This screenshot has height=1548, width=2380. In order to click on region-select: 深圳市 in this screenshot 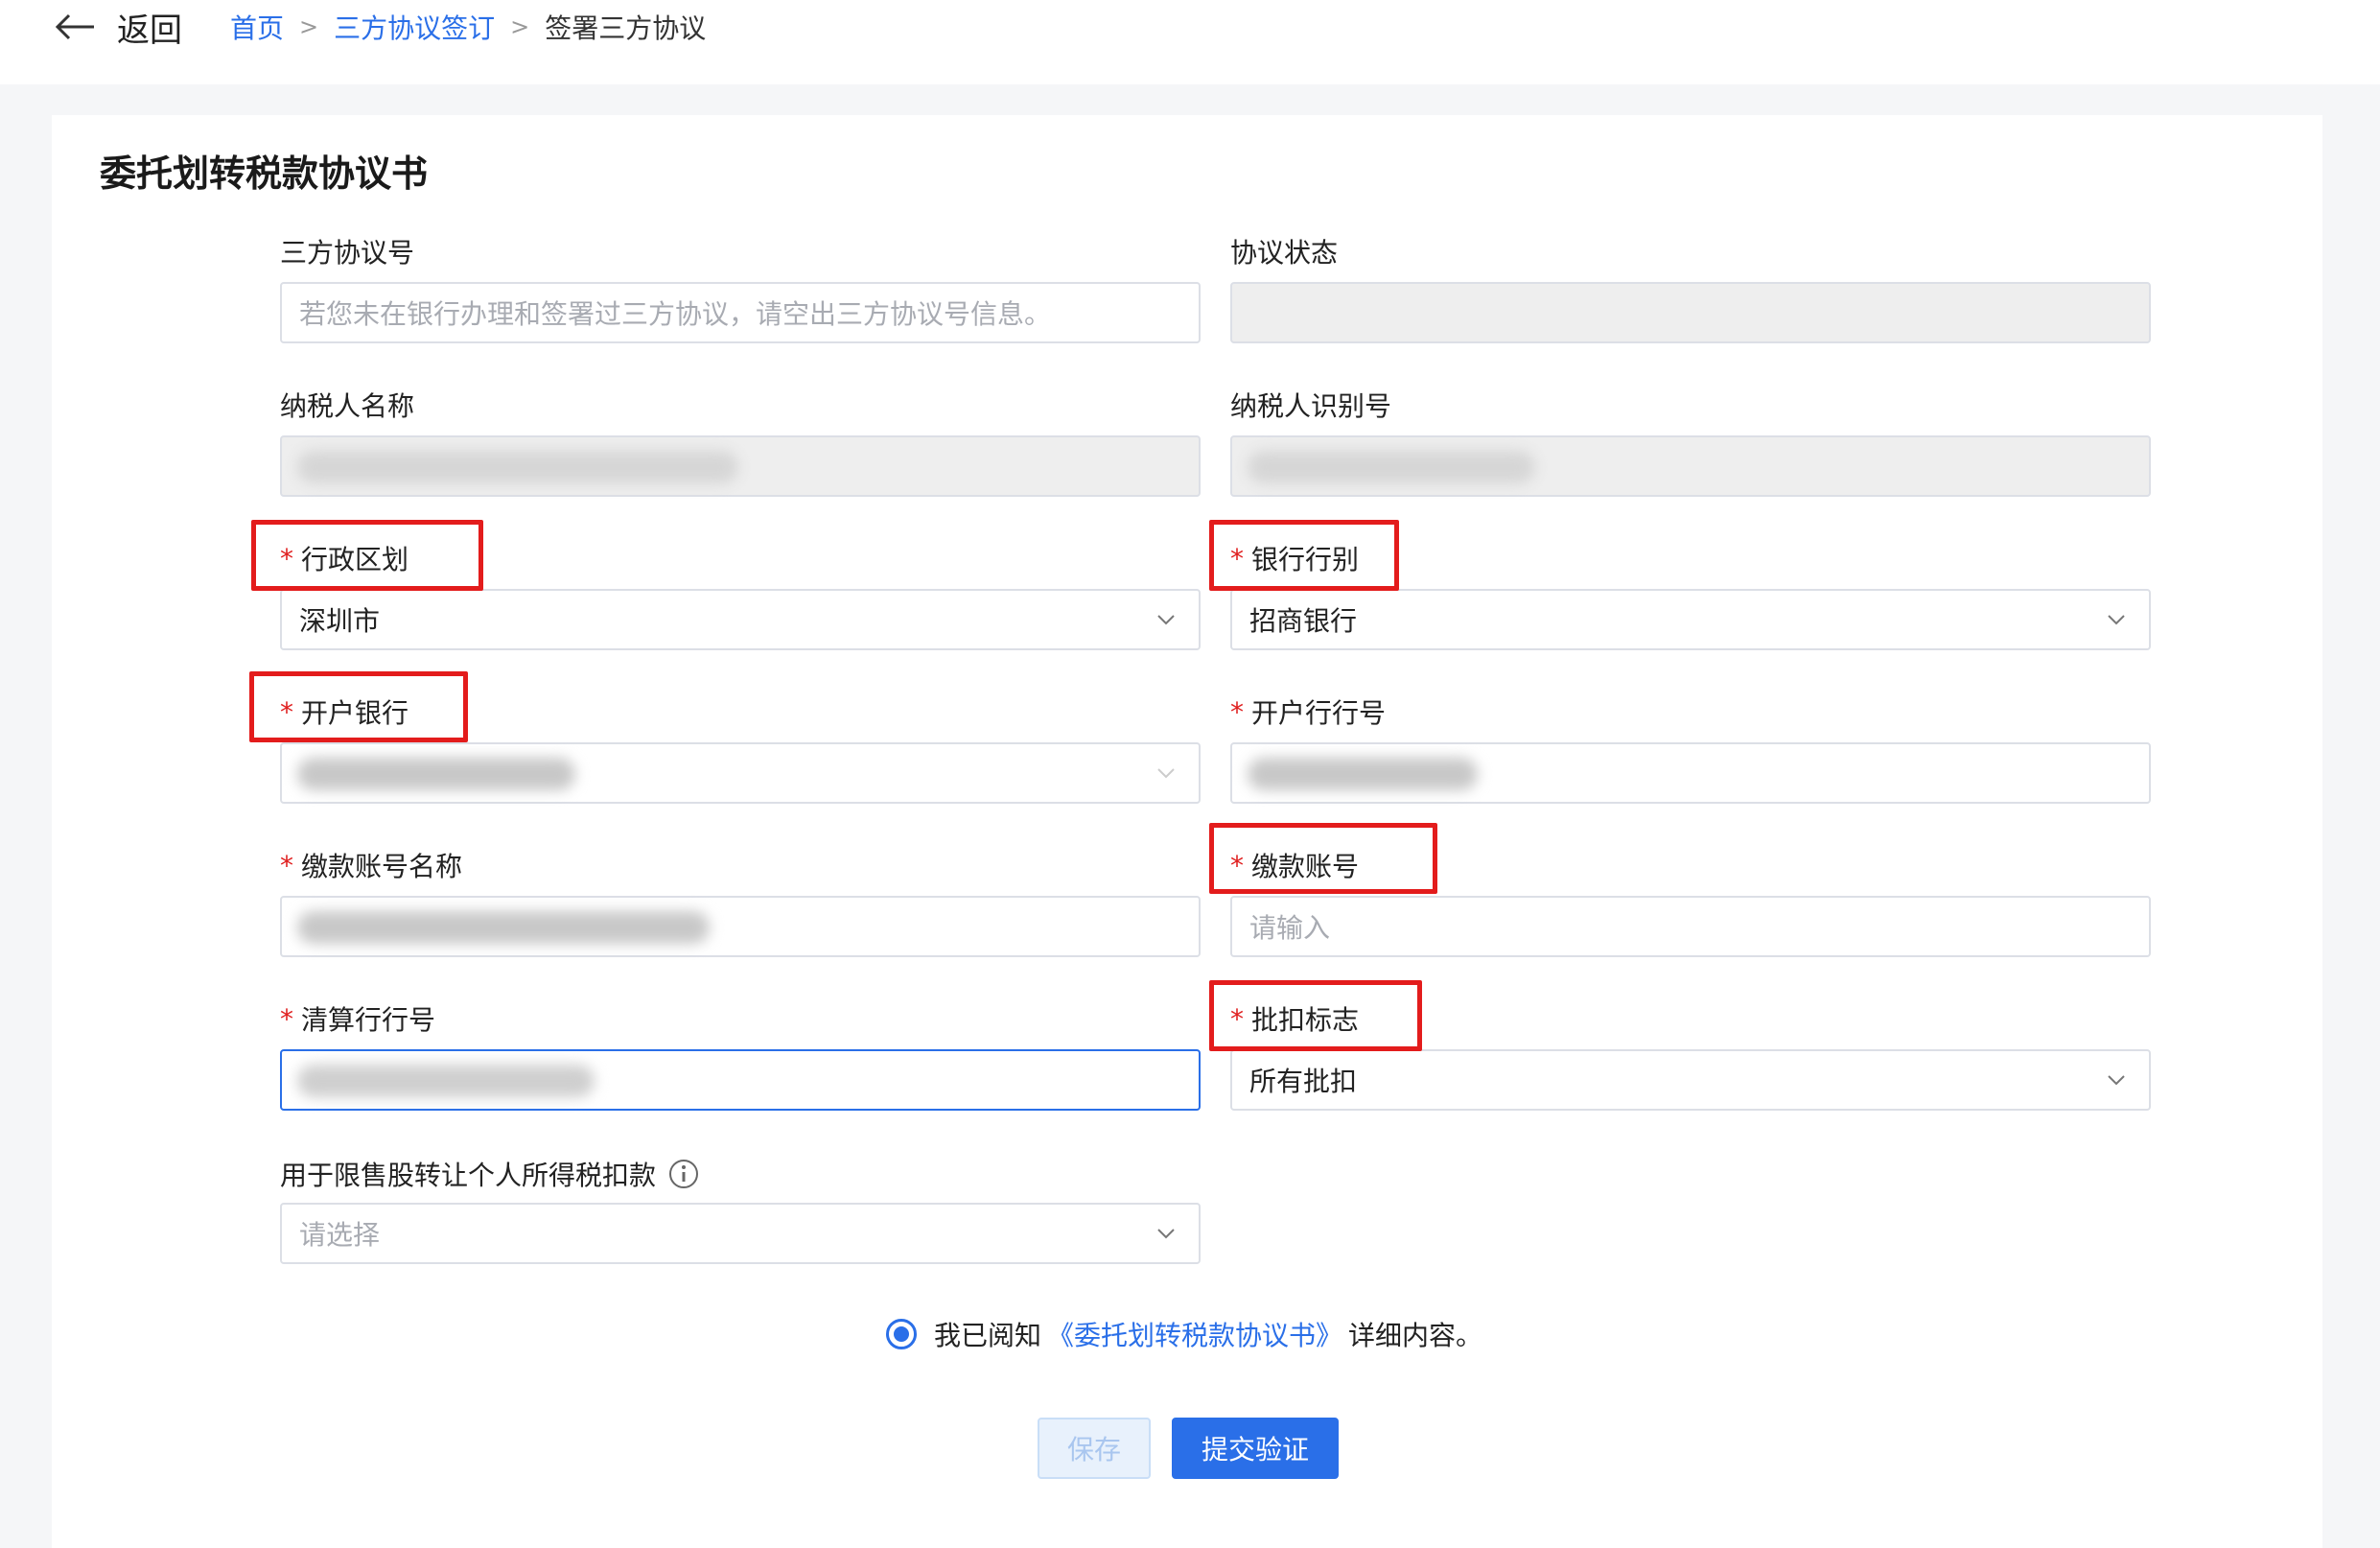, I will do `click(740, 620)`.